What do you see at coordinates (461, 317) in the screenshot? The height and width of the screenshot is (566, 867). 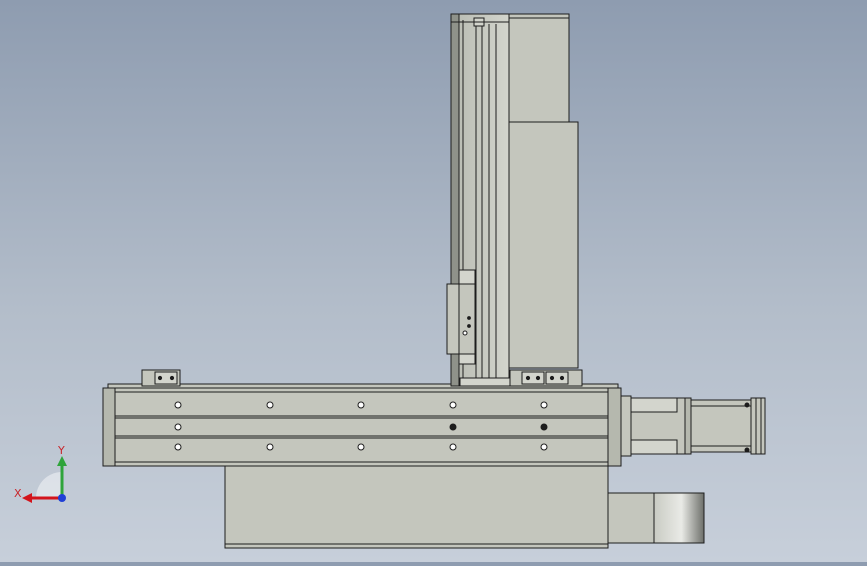 I see `vertical-carriage` at bounding box center [461, 317].